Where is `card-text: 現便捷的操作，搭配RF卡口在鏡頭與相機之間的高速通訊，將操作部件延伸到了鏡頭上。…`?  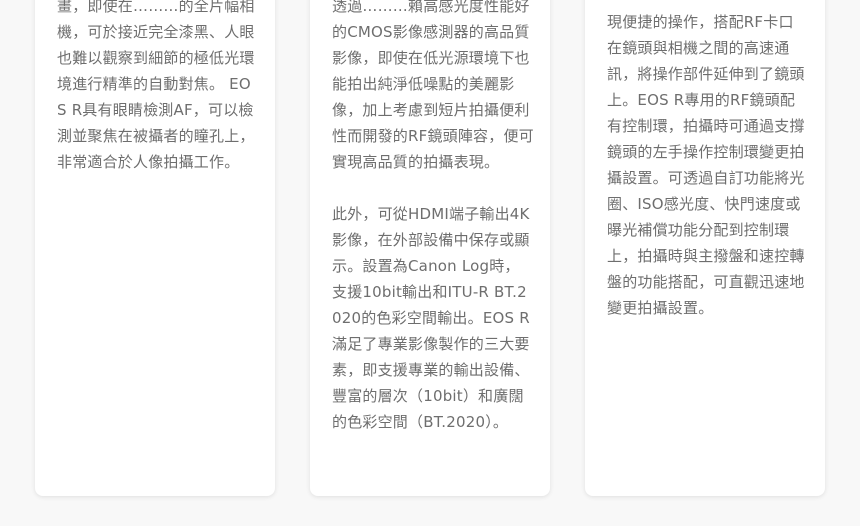 card-text: 現便捷的操作，搭配RF卡口在鏡頭與相機之間的高速通訊，將操作部件延伸到了鏡頭上。… is located at coordinates (707, 165).